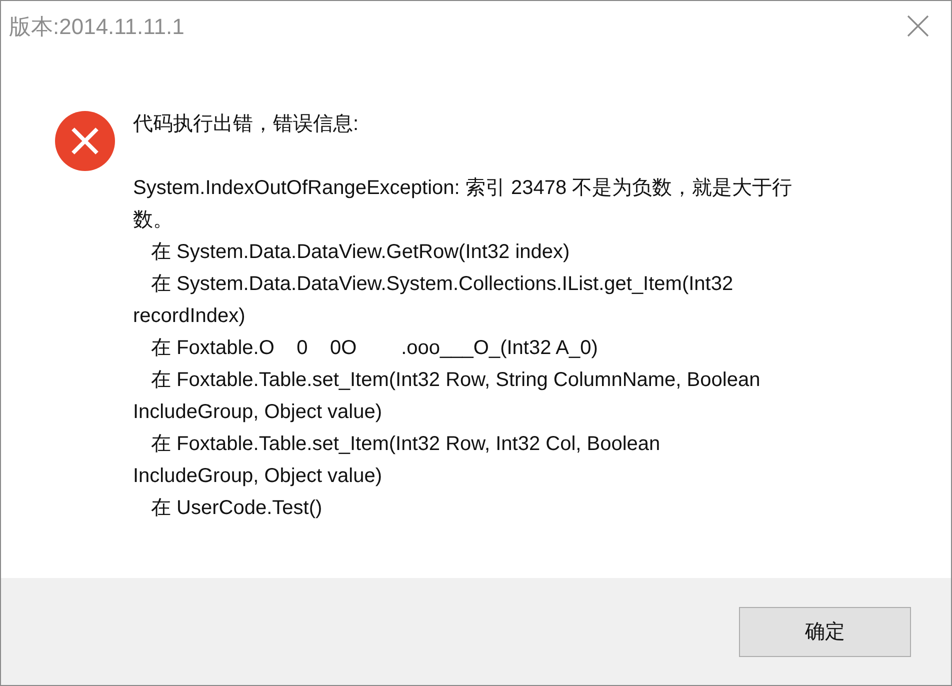 The width and height of the screenshot is (952, 686). Describe the element at coordinates (189, 316) in the screenshot. I see `error-message-line: recordIndex)` at that location.